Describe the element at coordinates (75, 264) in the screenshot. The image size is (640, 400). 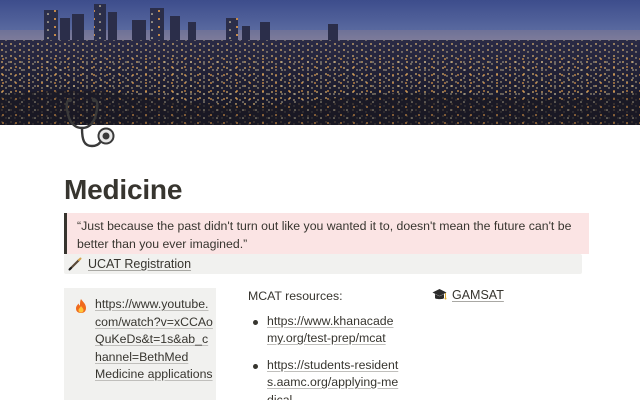
I see `pen-icon` at that location.